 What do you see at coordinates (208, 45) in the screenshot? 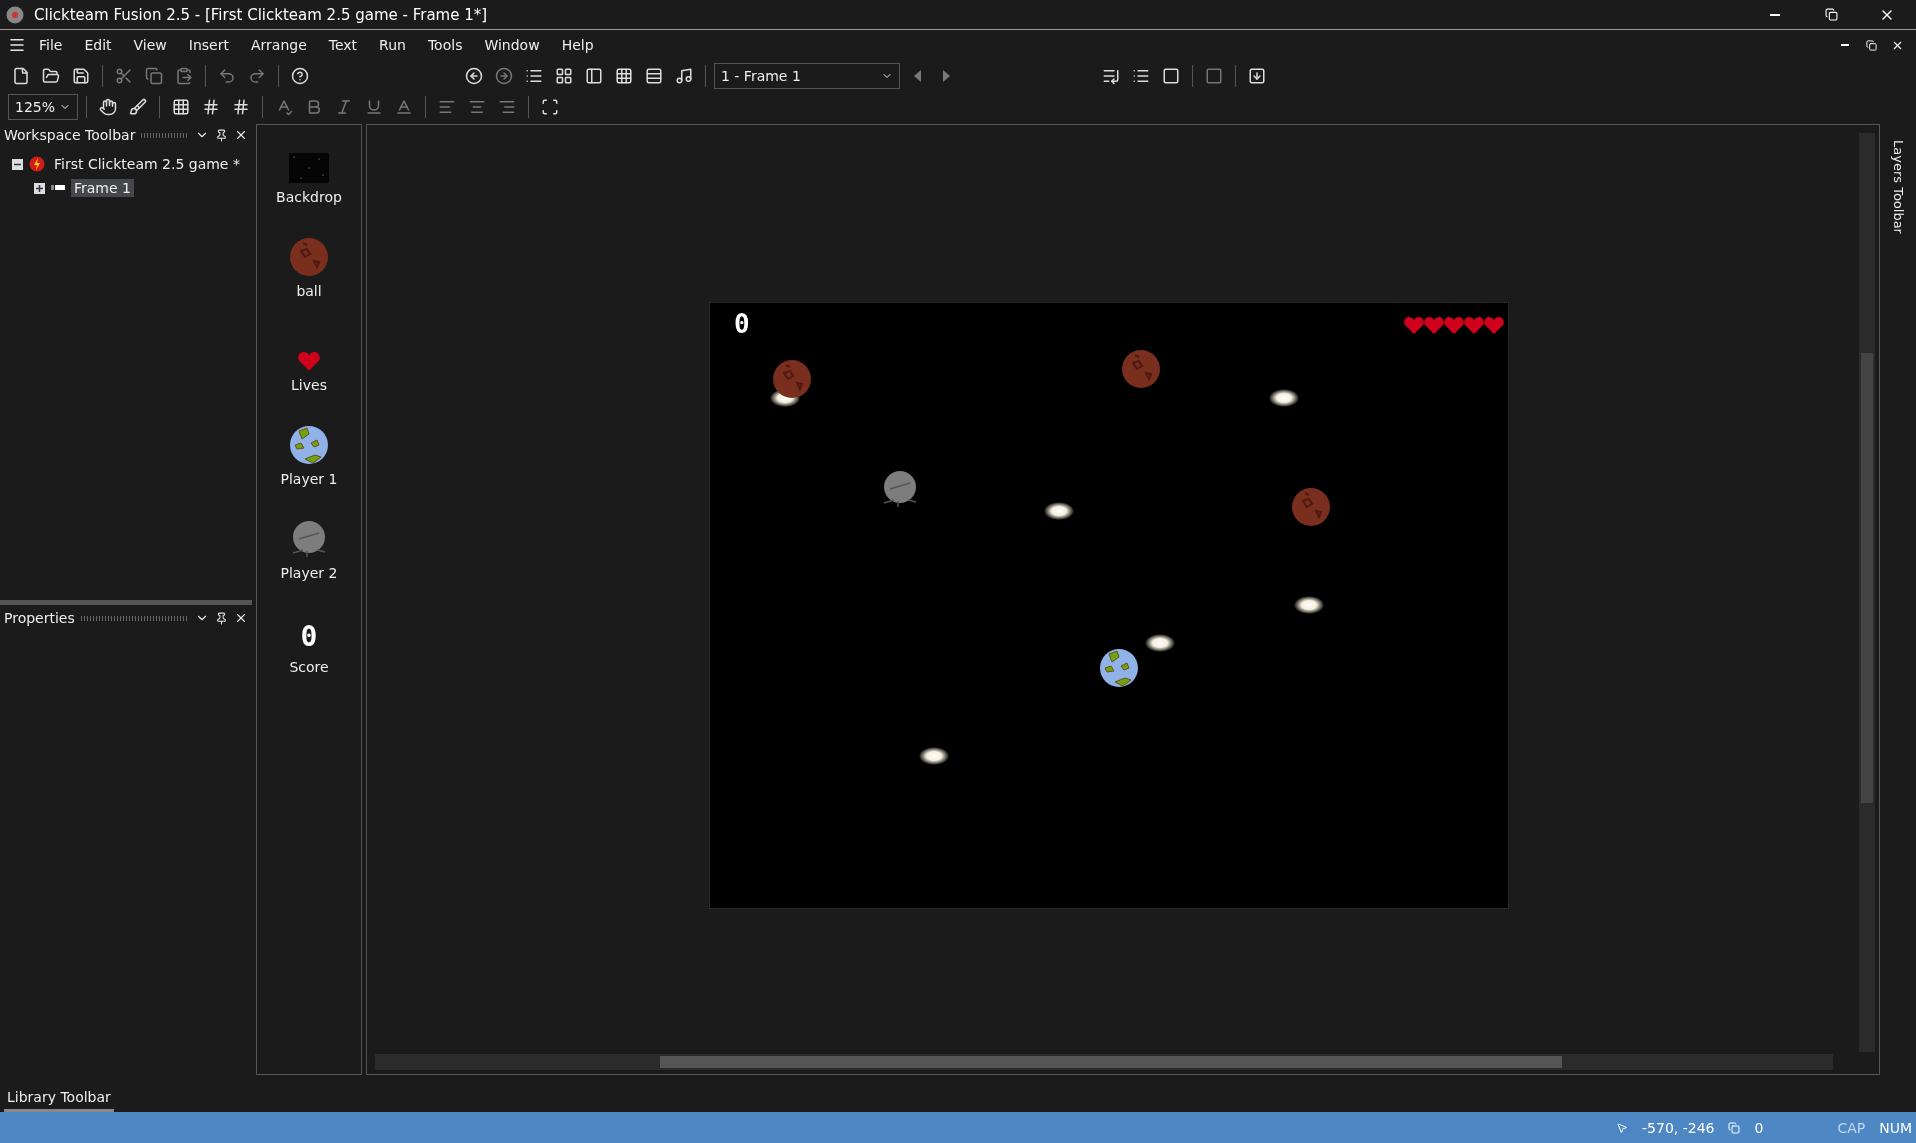
I see `menu-item: Insert` at bounding box center [208, 45].